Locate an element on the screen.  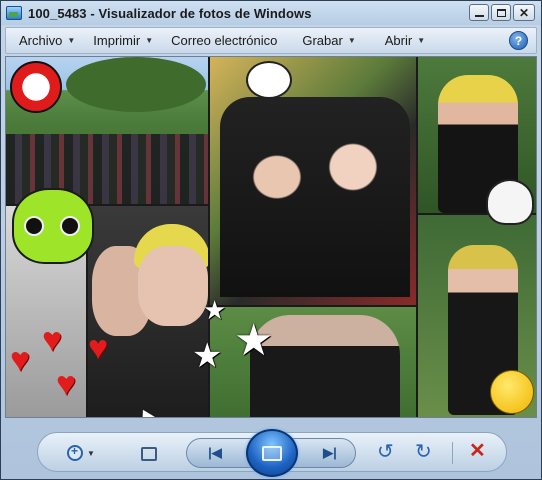
window-controls: ✕ is located at coordinates (502, 12).